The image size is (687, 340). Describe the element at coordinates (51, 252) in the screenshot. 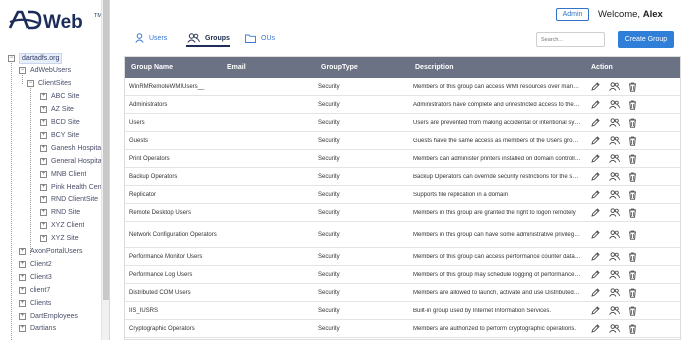

I see `tree-item-axonportalusers: + AxonPortalUsers` at that location.